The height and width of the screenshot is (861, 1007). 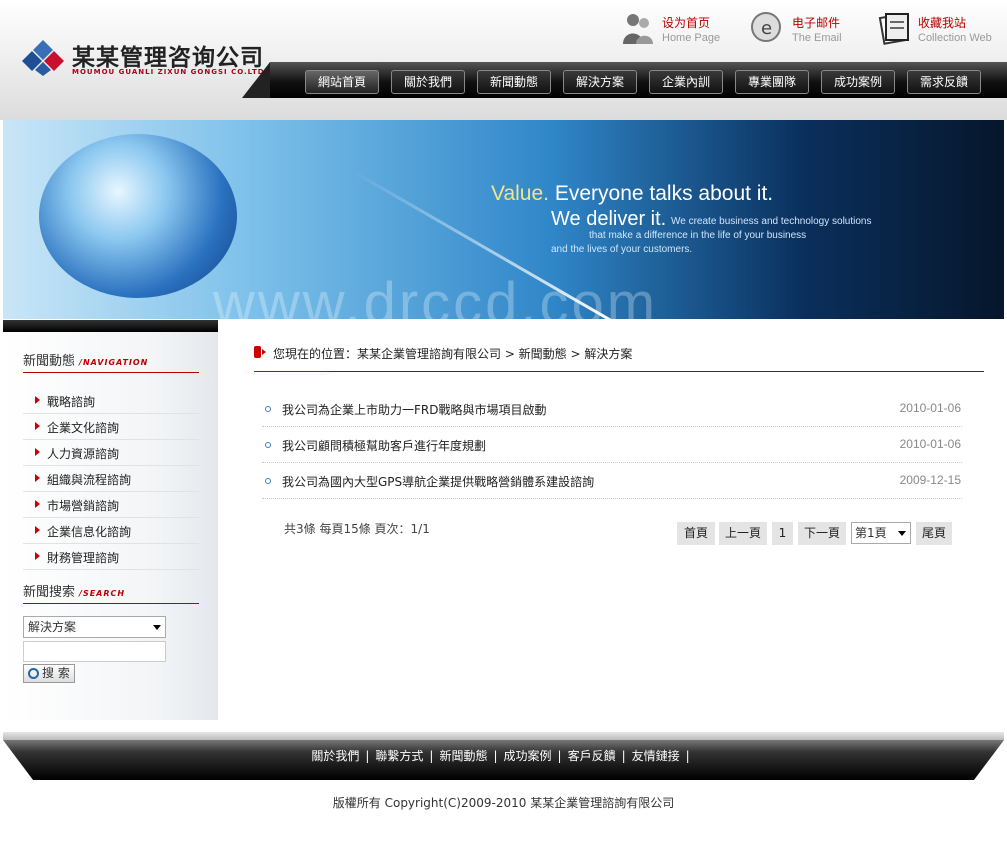 I want to click on current-page: 1, so click(x=782, y=533).